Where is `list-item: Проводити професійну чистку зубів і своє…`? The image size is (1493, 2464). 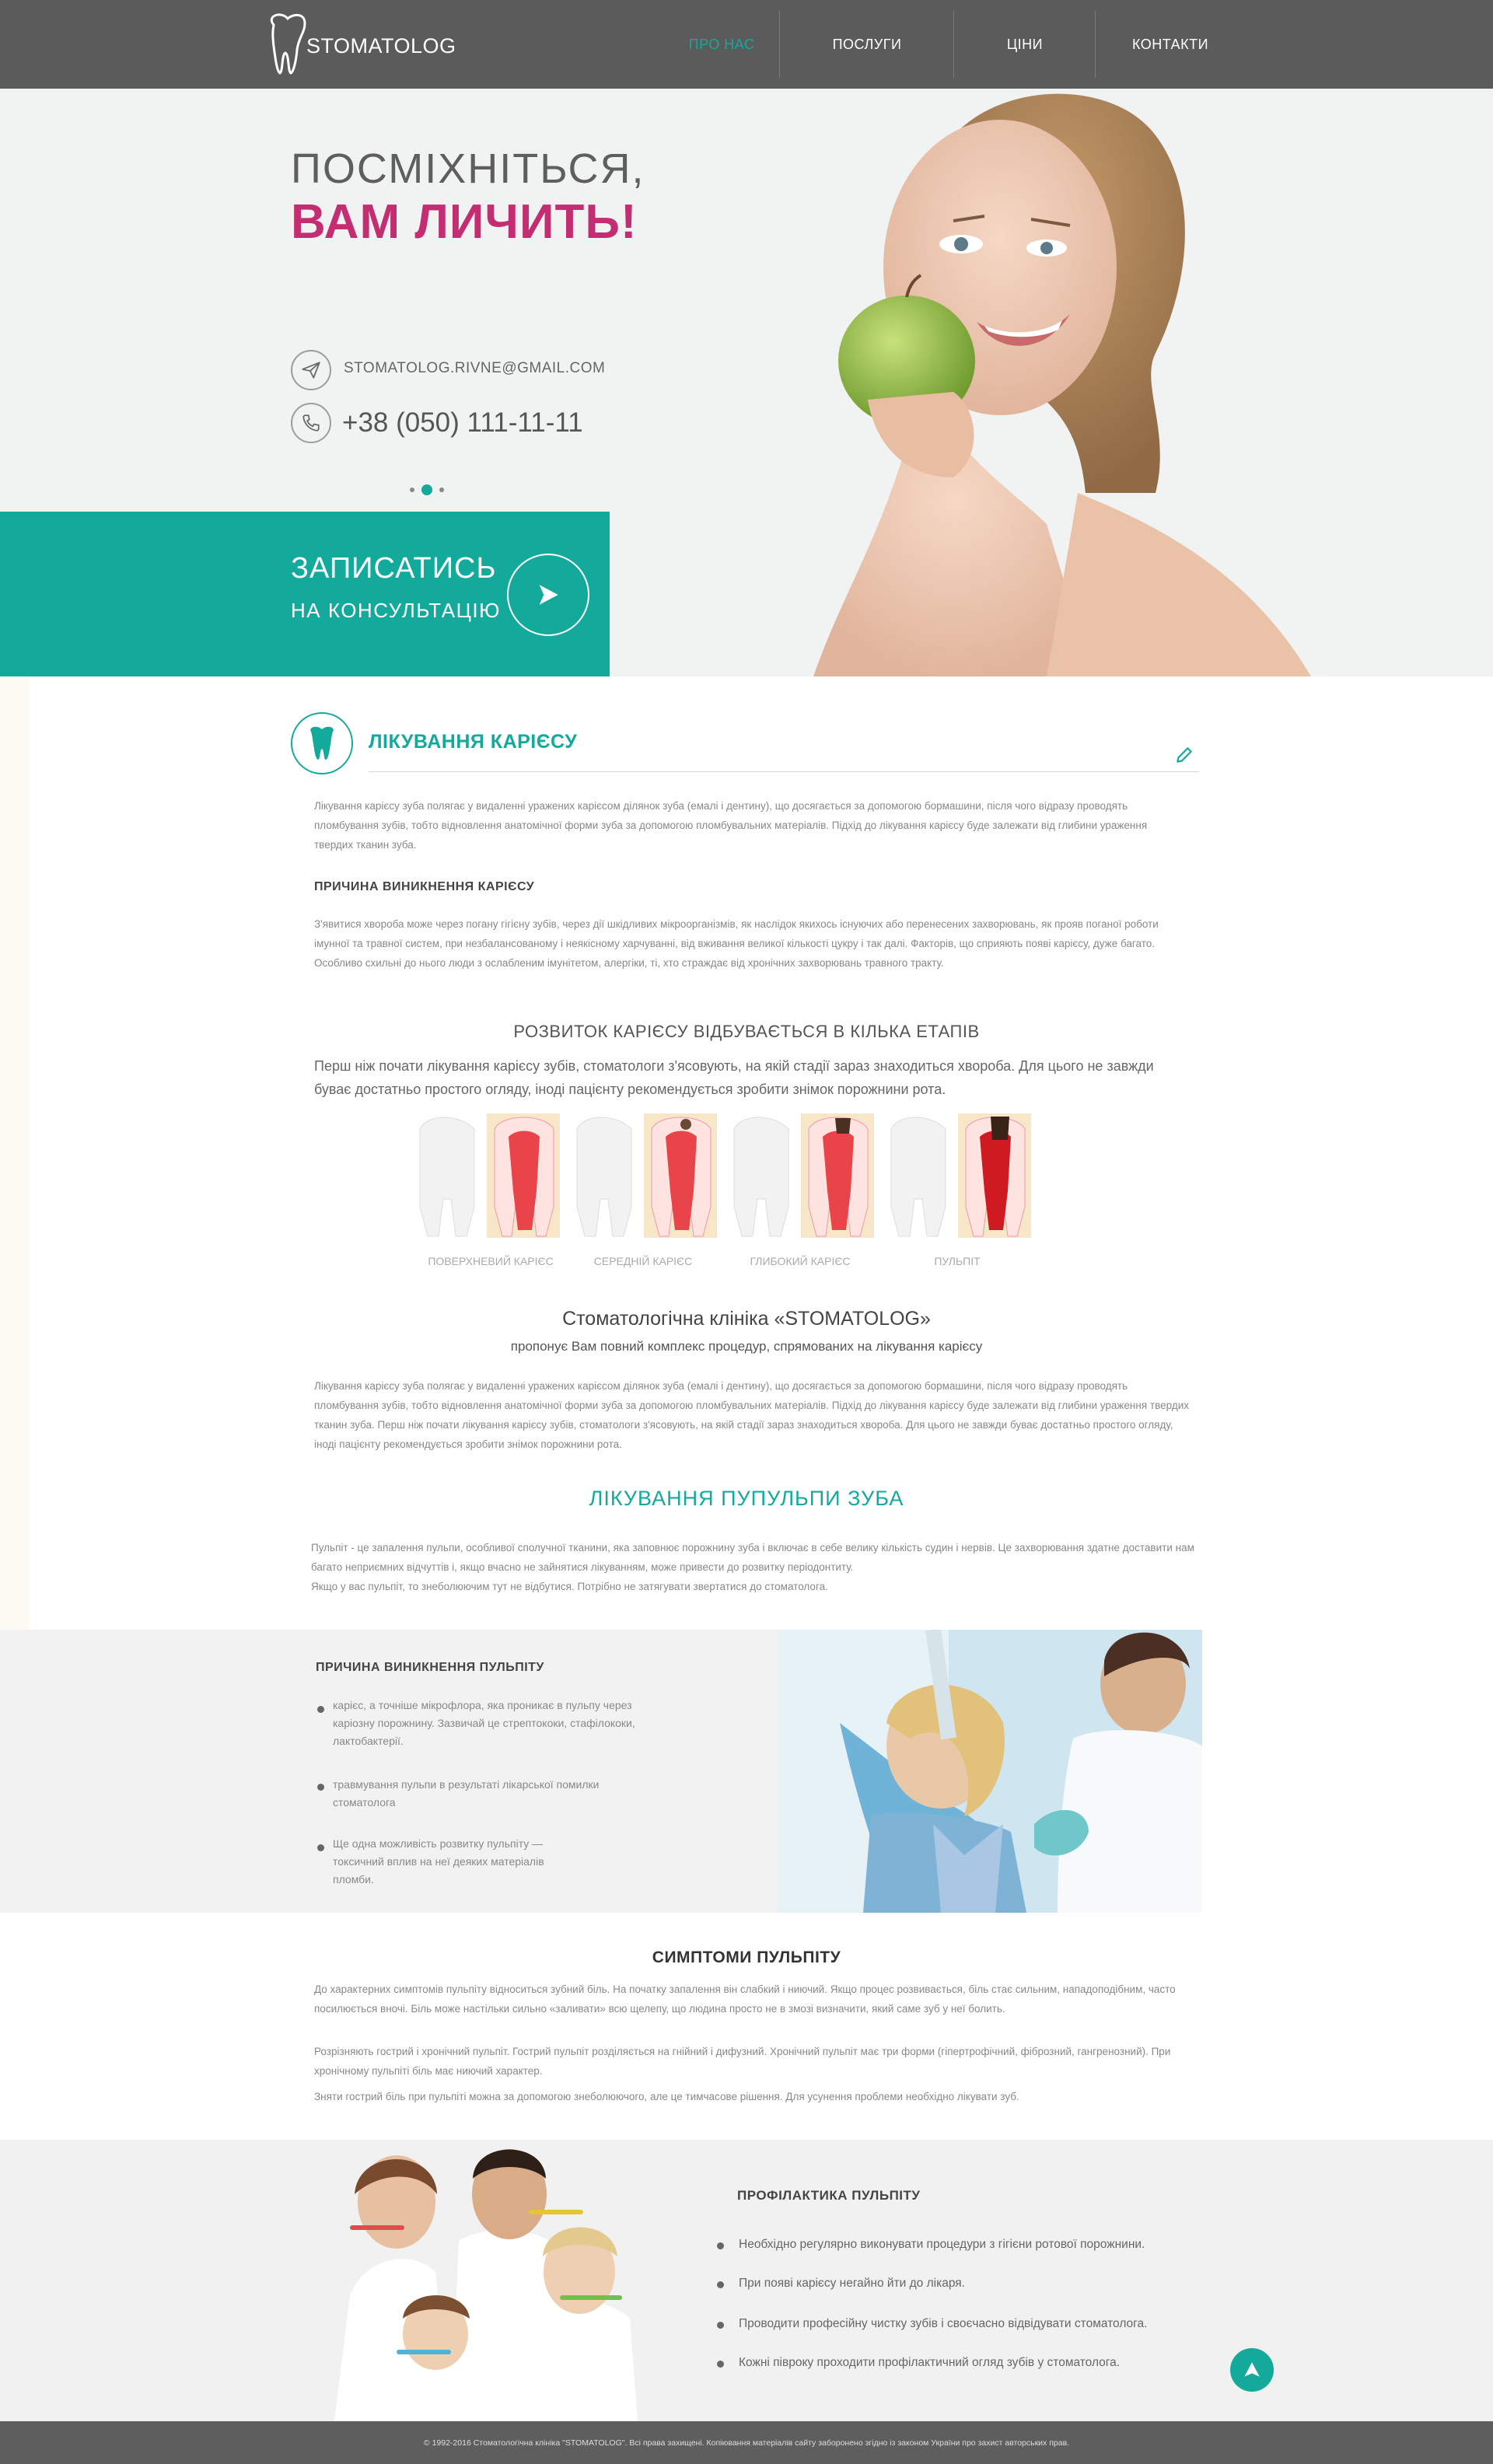
list-item: Проводити професійну чистку зубів і своє… is located at coordinates (943, 2323).